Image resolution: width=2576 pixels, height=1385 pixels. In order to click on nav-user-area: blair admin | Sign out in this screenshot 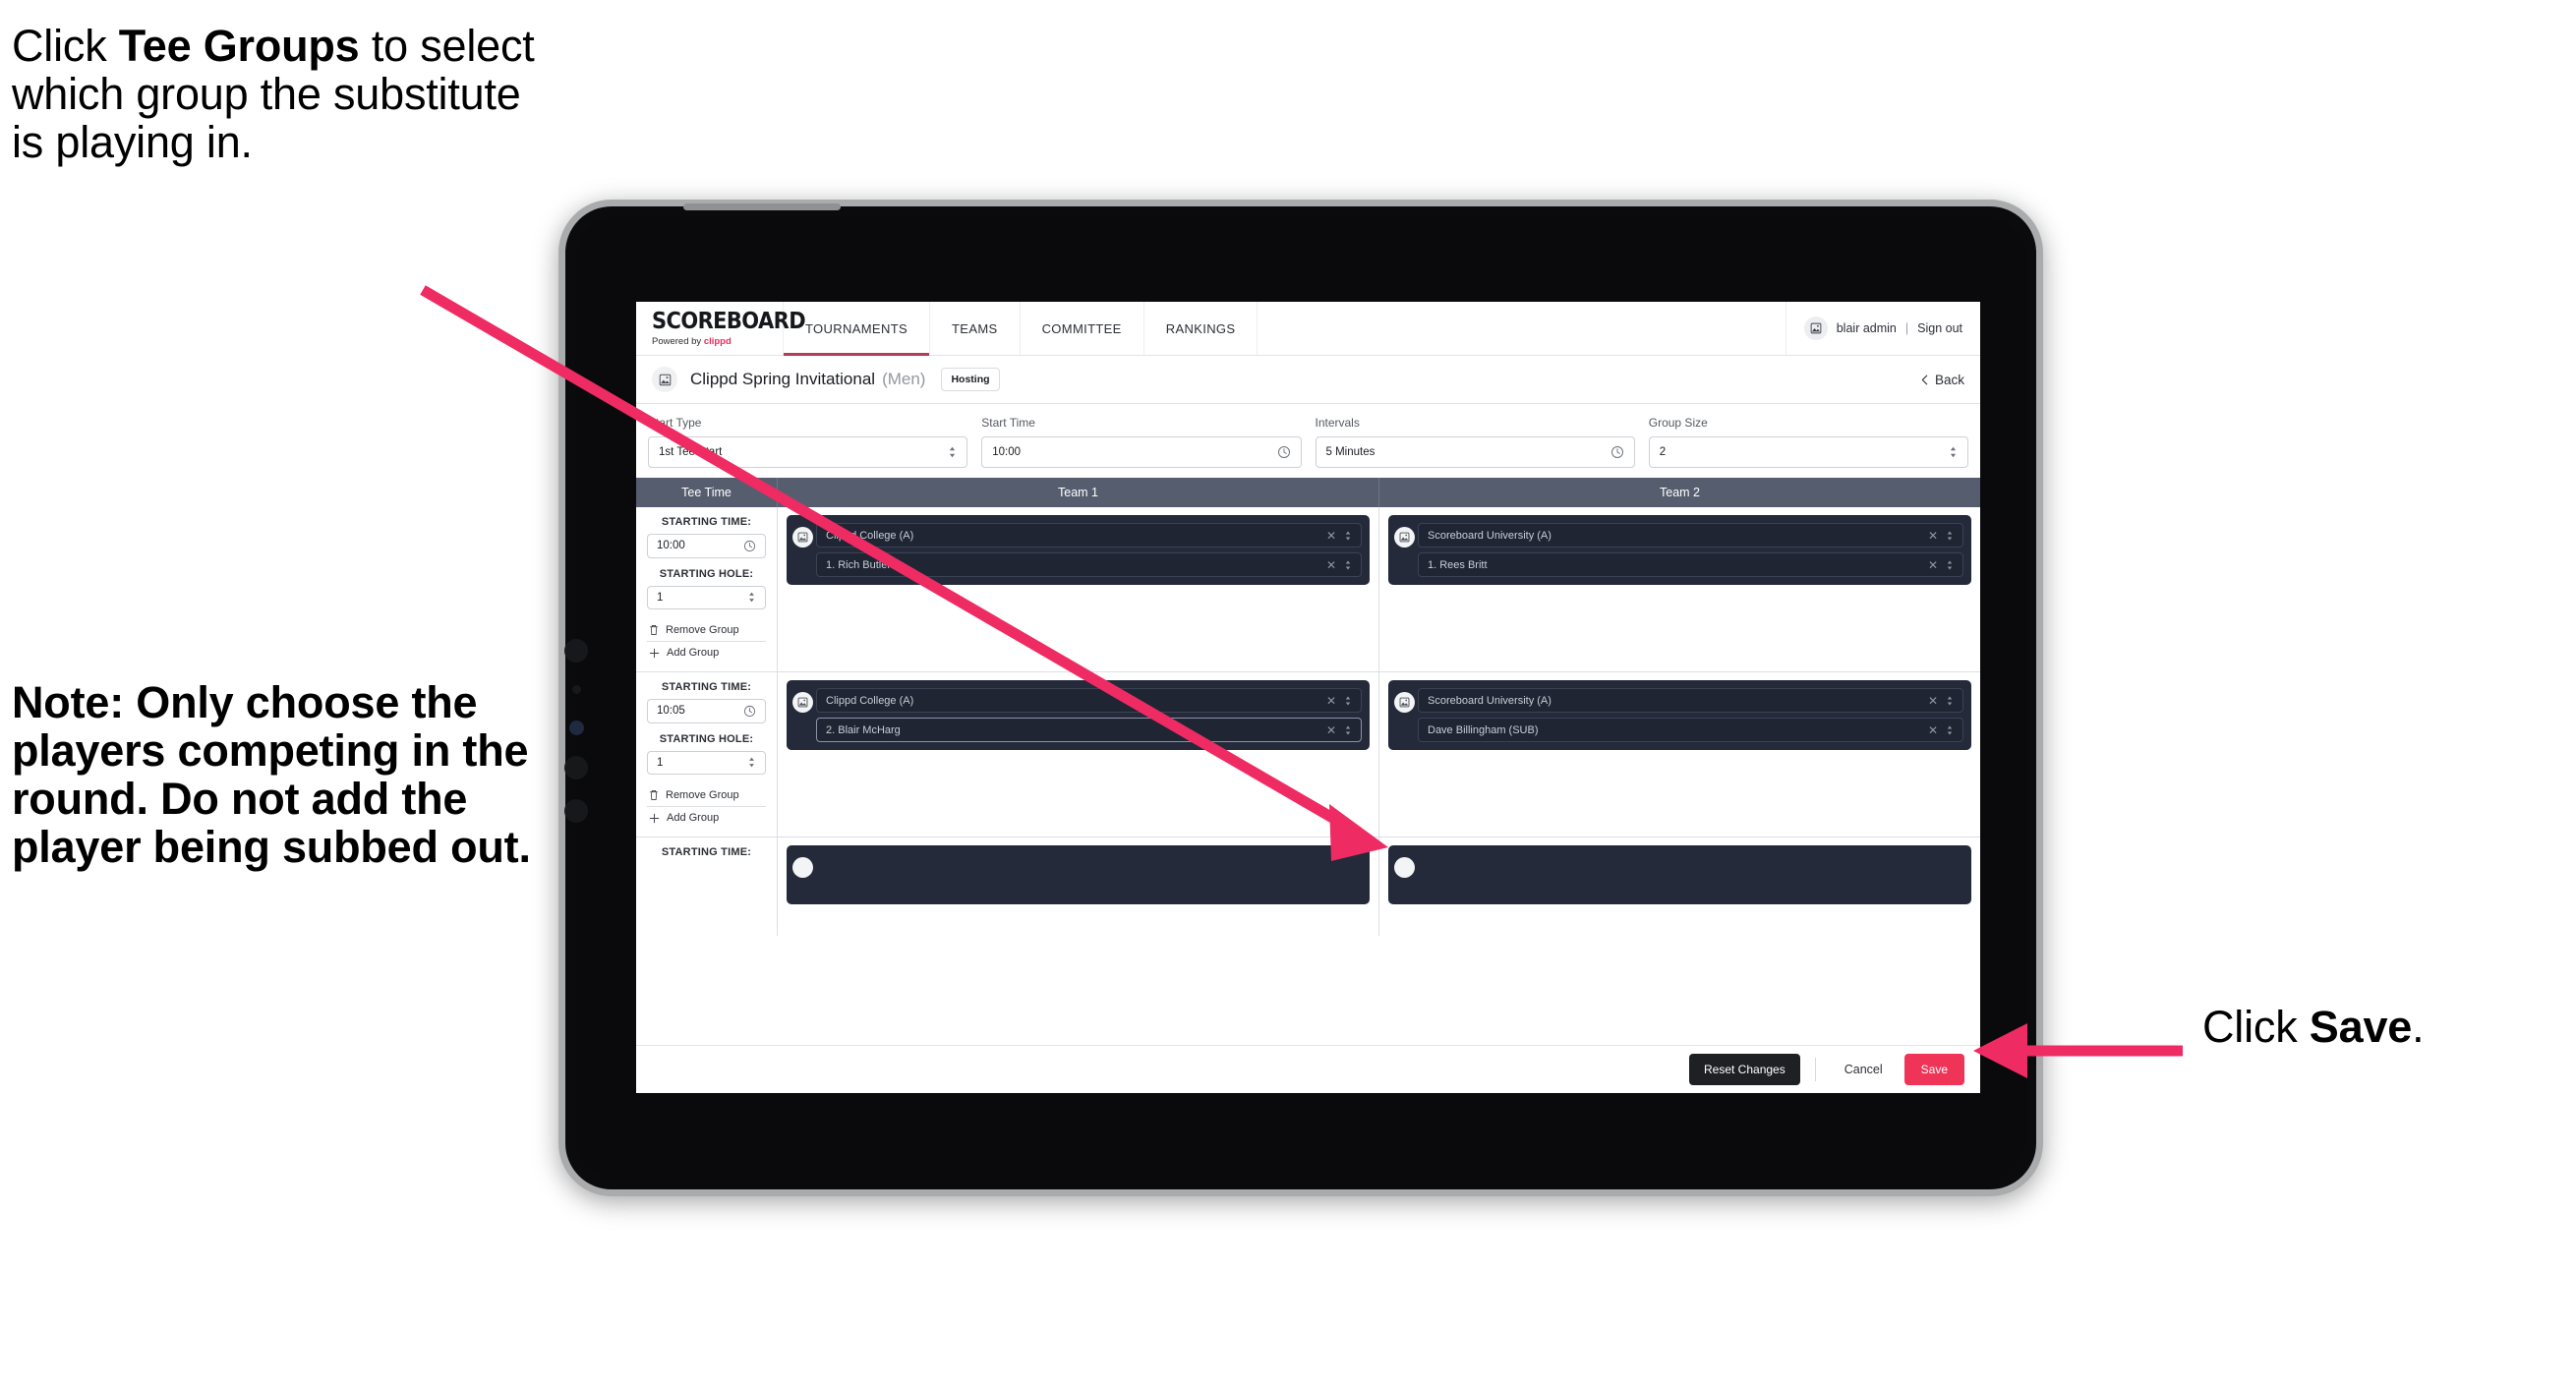, I will do `click(1883, 329)`.